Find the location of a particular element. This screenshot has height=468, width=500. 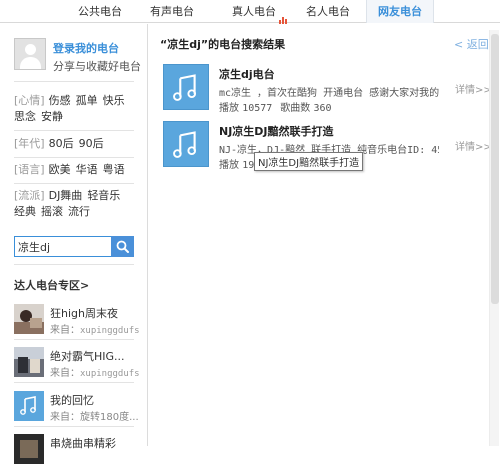

tag-category: [心情] is located at coordinates (29, 100).